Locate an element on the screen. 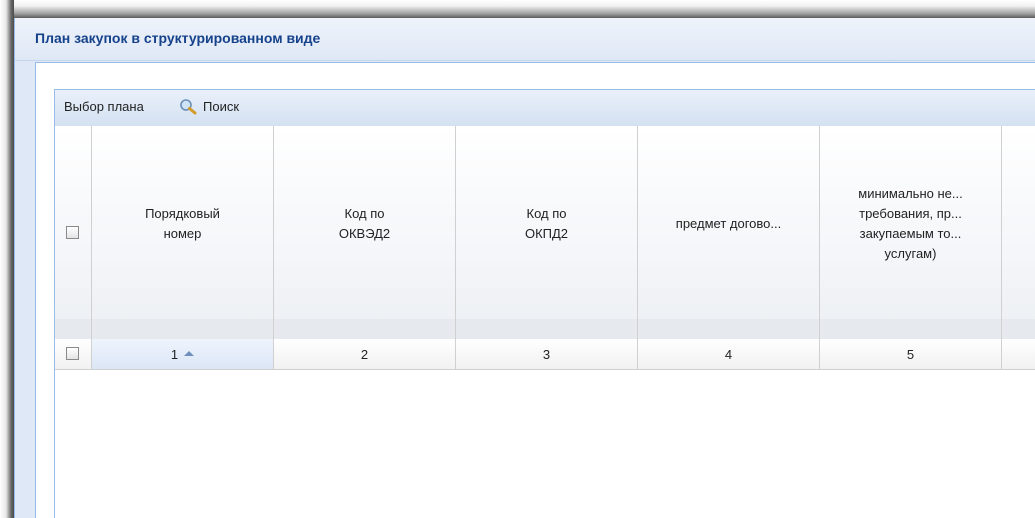 The image size is (1035, 518). row-select-cell is located at coordinates (73, 354).